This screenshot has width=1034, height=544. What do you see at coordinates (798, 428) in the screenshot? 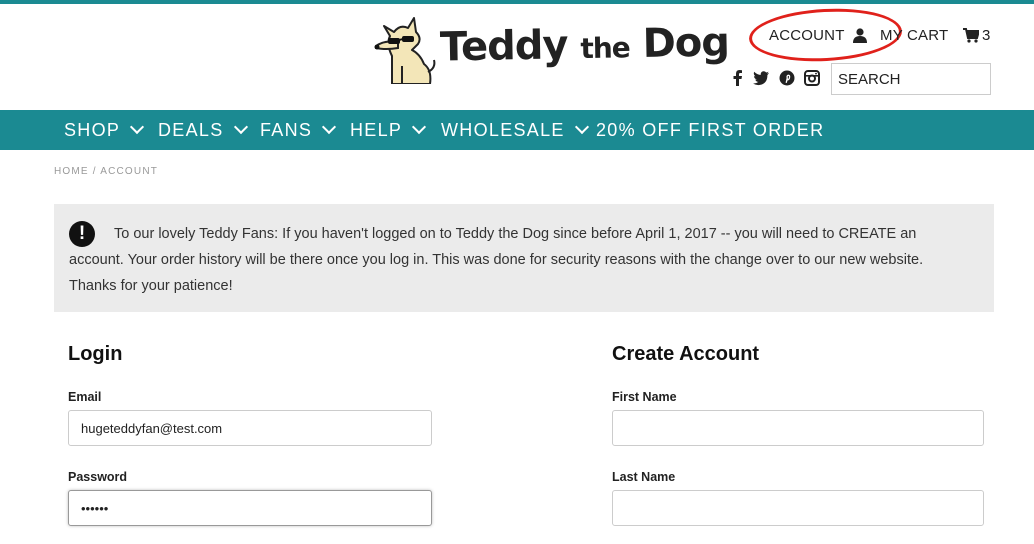
I see `first-name-field` at bounding box center [798, 428].